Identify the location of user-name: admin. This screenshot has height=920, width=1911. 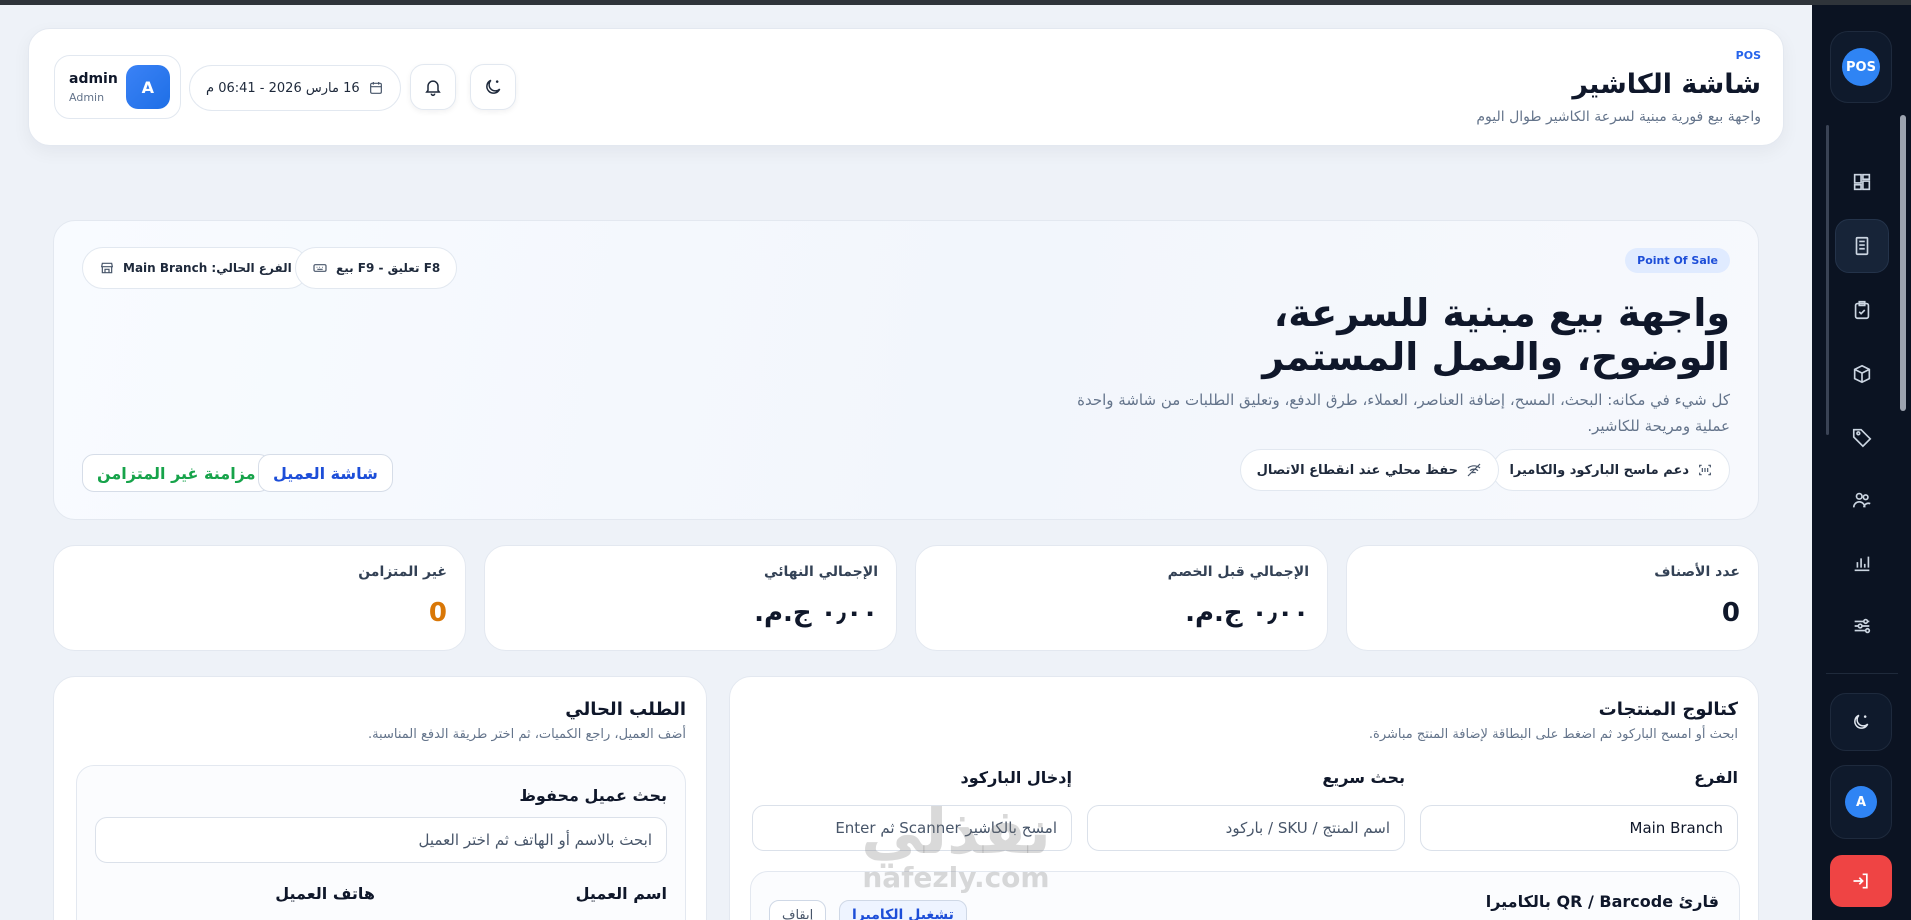
(93, 78).